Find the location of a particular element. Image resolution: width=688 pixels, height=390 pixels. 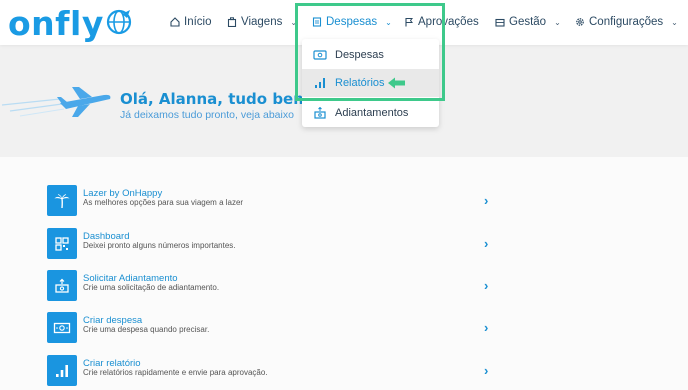

suitcase-icon is located at coordinates (232, 22).